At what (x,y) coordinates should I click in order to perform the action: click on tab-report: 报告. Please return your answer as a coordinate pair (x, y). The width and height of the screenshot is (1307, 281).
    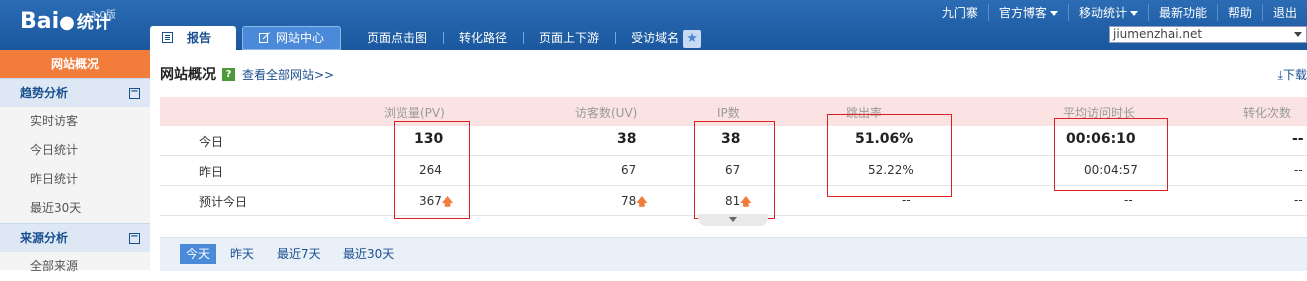
    Looking at the image, I should click on (193, 38).